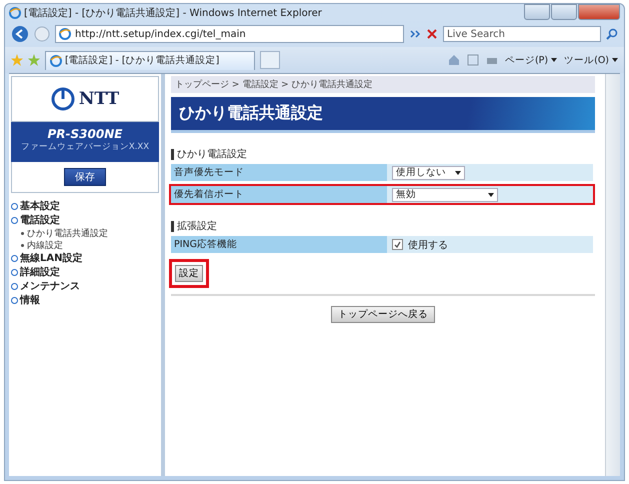  What do you see at coordinates (20, 34) in the screenshot?
I see `back-icon` at bounding box center [20, 34].